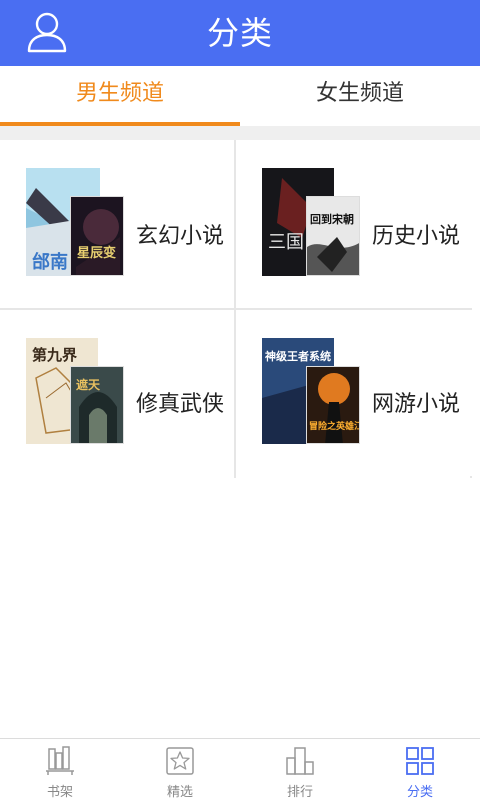  Describe the element at coordinates (333, 405) in the screenshot. I see `cover-front-online-game: 冒险之英雄江湖` at that location.